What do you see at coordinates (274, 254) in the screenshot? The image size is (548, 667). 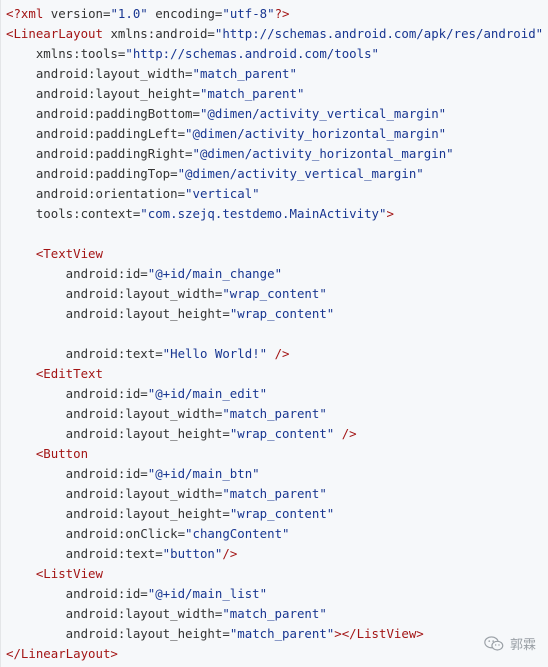 I see `code-line: <TextView` at bounding box center [274, 254].